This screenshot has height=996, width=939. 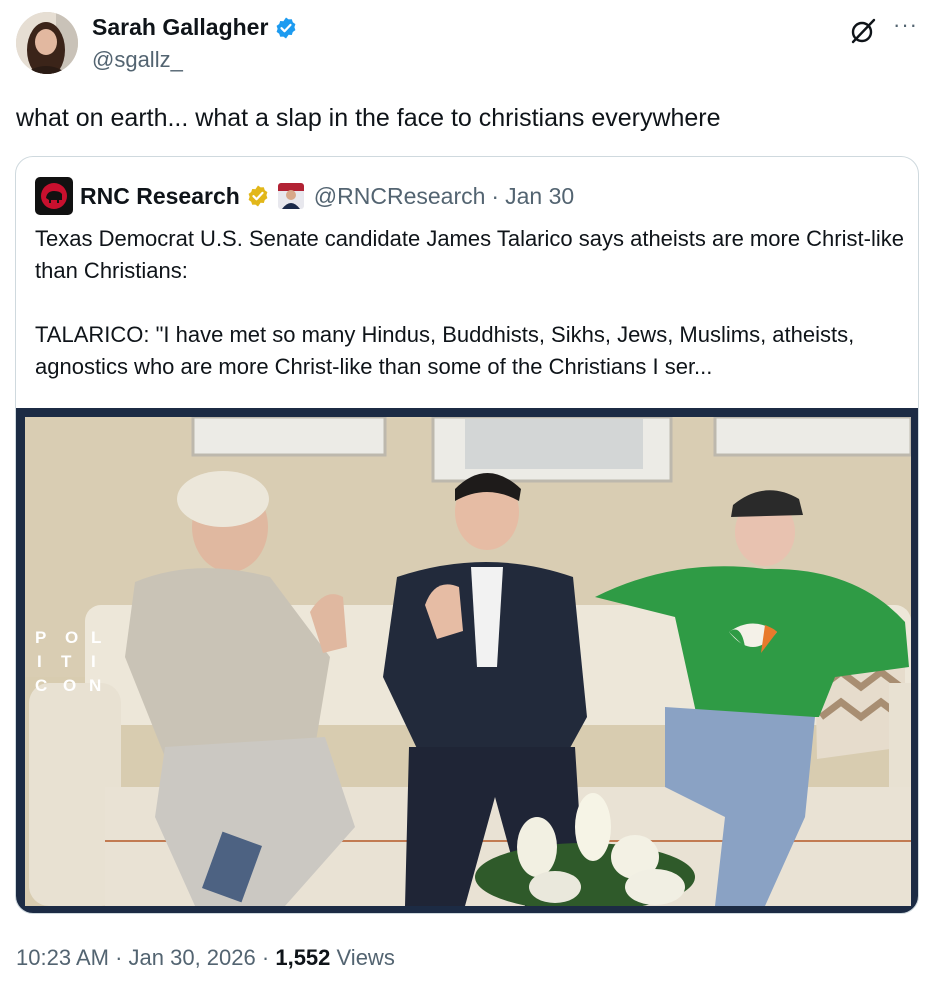 I want to click on watermark-letter: C, so click(x=41, y=685).